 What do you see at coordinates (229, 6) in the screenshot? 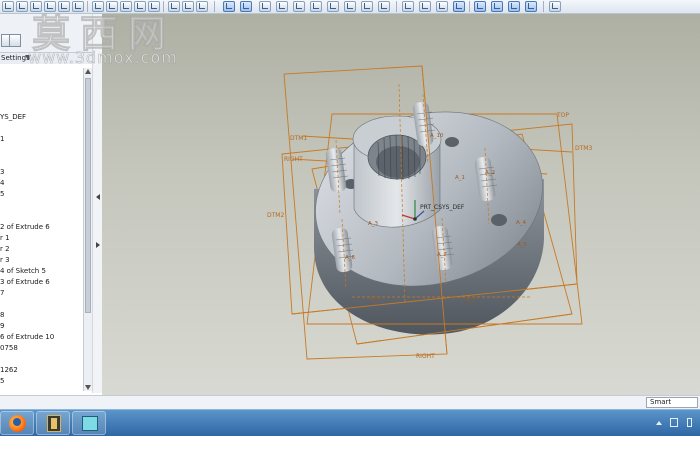
I see `repaint-icon` at bounding box center [229, 6].